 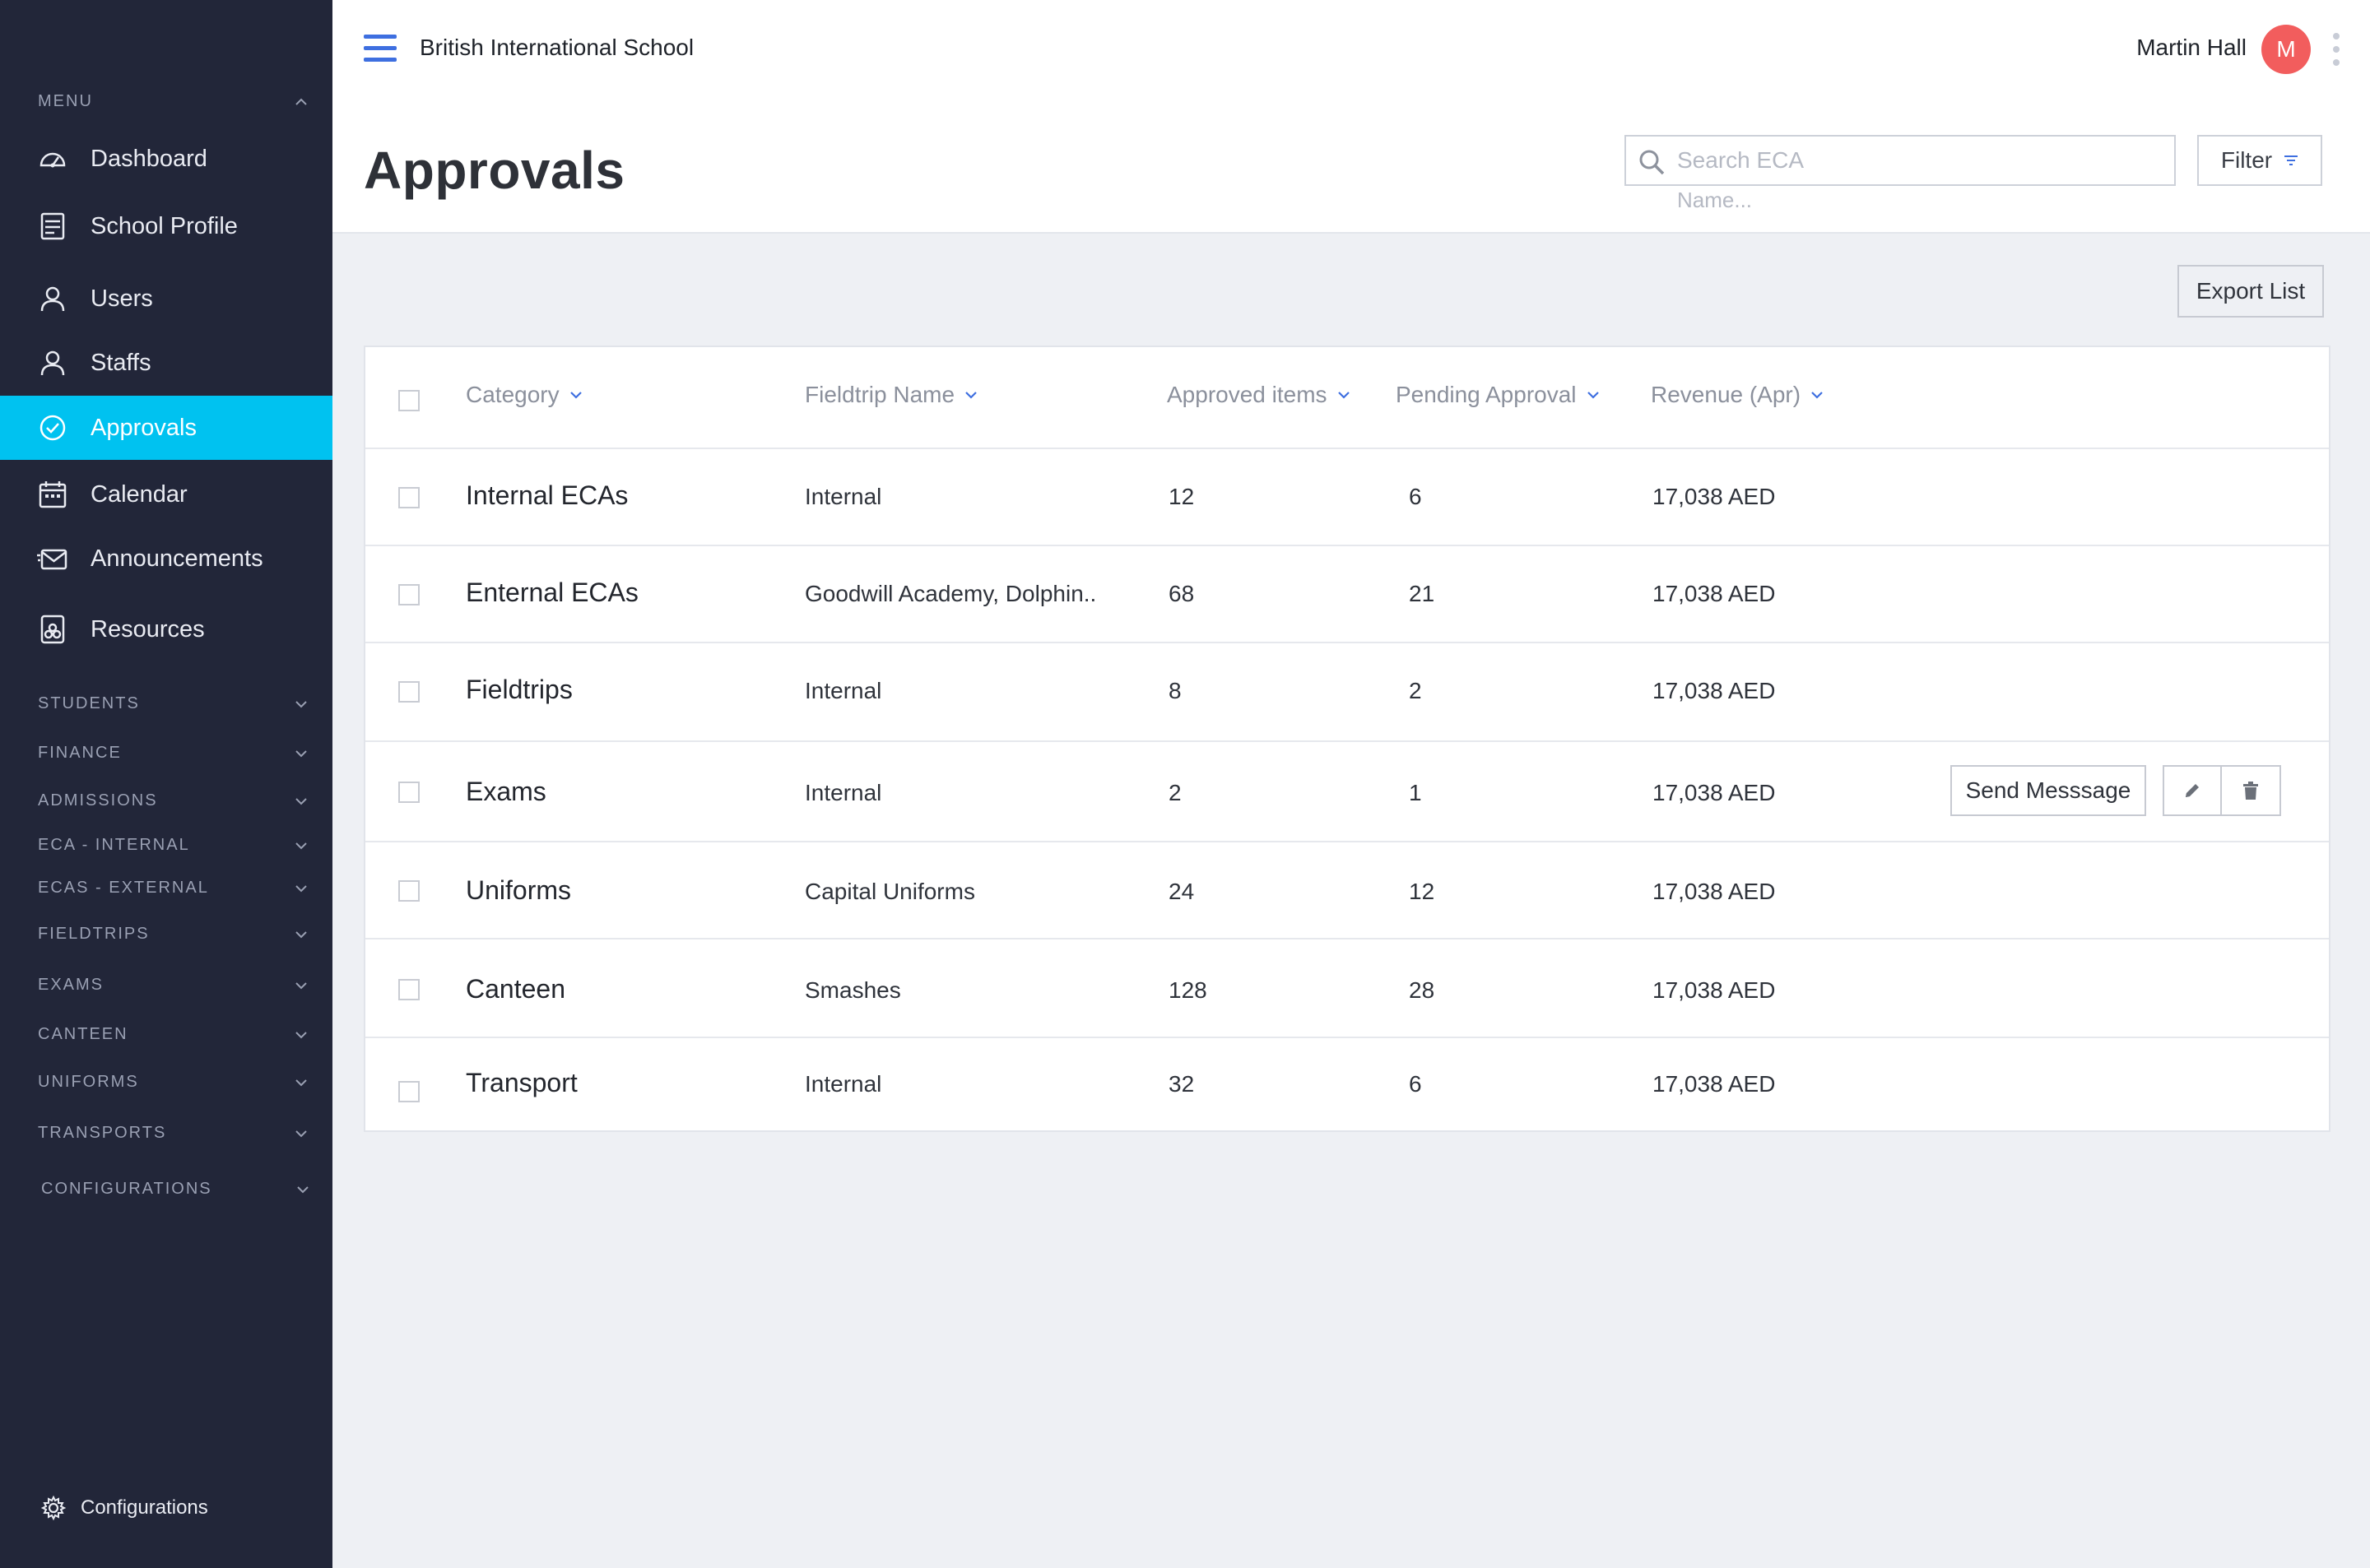 What do you see at coordinates (166, 629) in the screenshot?
I see `sidebar-item-resources: Resources` at bounding box center [166, 629].